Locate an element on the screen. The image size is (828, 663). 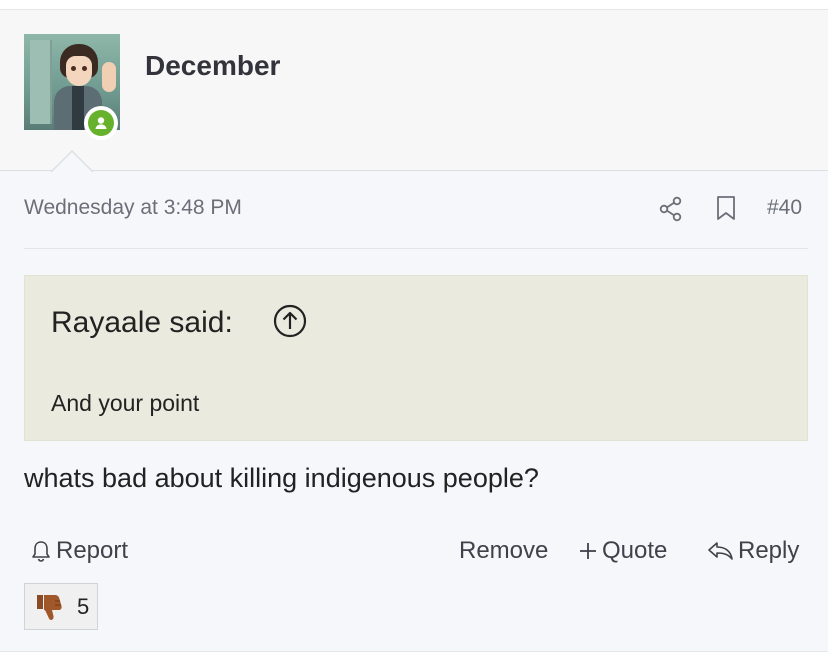
arrow-up-circle-icon is located at coordinates (290, 321).